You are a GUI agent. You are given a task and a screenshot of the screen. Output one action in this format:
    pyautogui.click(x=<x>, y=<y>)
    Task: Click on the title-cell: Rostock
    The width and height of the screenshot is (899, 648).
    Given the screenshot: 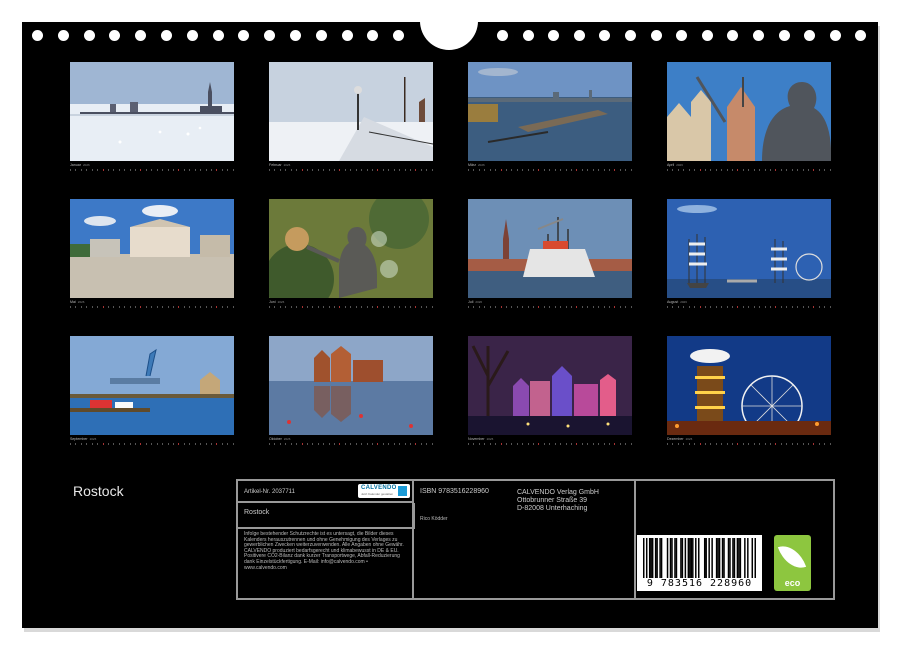 What is the action you would take?
    pyautogui.click(x=325, y=515)
    